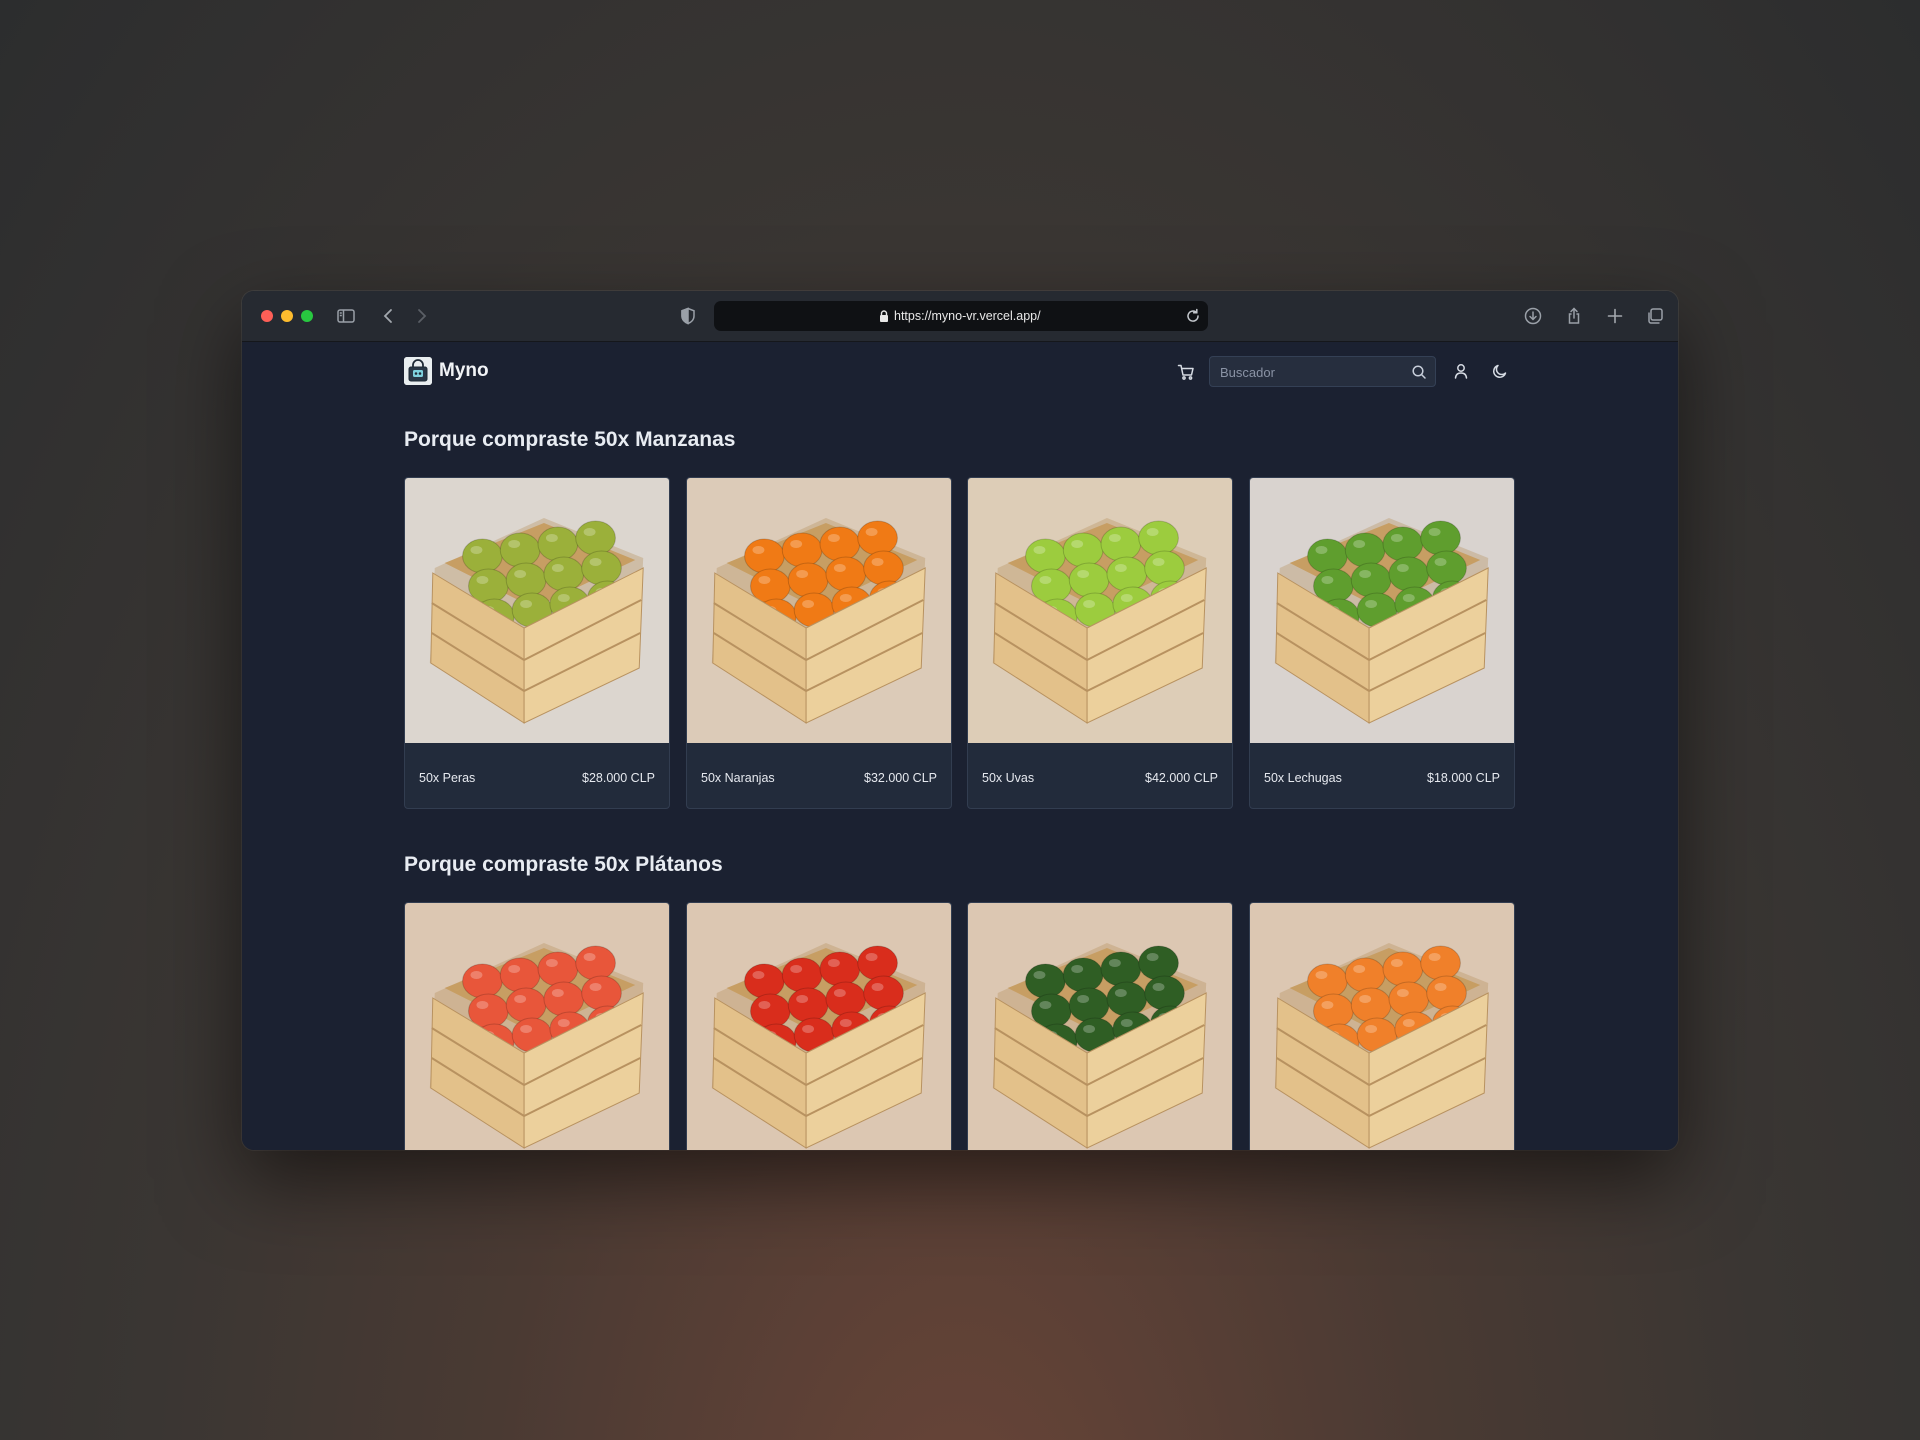 The width and height of the screenshot is (1920, 1440). What do you see at coordinates (967, 316) in the screenshot?
I see `url-text: https://myno-vr.vercel.app/` at bounding box center [967, 316].